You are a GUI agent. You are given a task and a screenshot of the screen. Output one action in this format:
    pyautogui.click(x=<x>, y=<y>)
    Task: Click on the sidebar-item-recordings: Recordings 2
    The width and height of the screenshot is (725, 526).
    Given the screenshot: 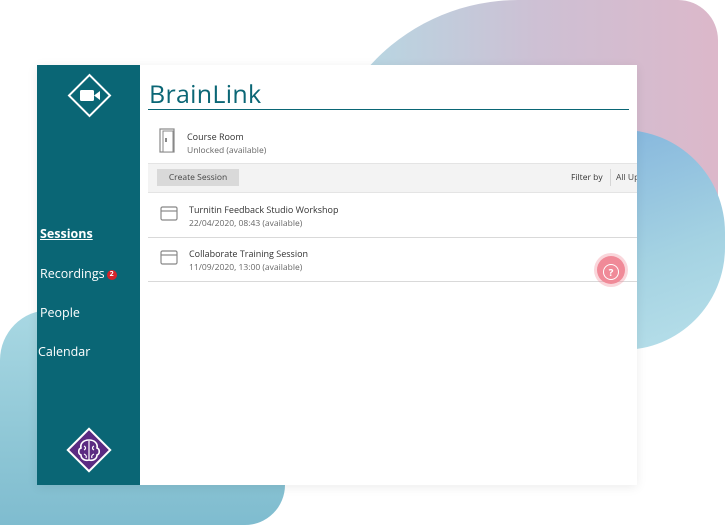 What is the action you would take?
    pyautogui.click(x=78, y=273)
    